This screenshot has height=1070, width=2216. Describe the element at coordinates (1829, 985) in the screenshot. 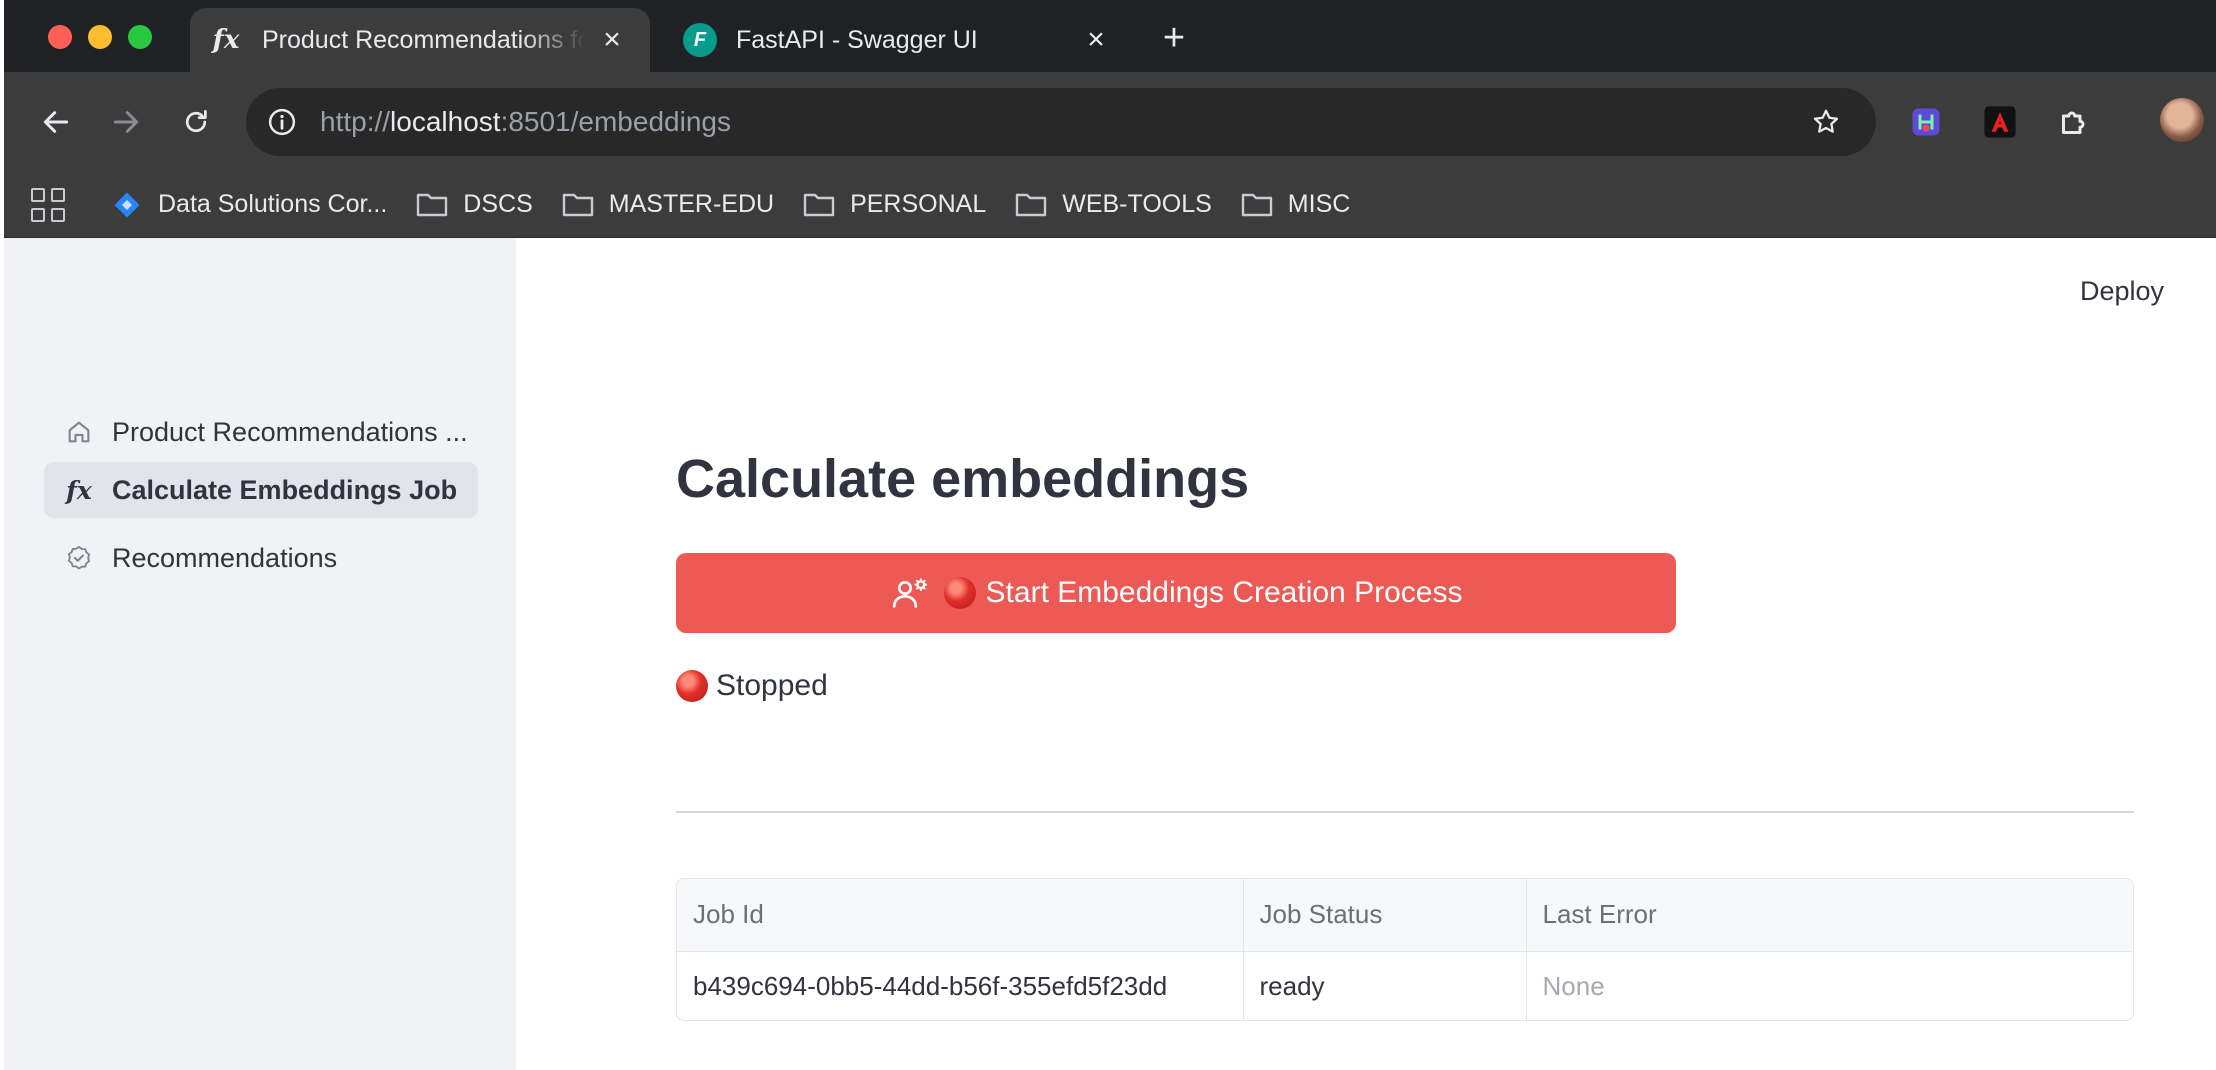

I see `cell-last-error: None` at that location.